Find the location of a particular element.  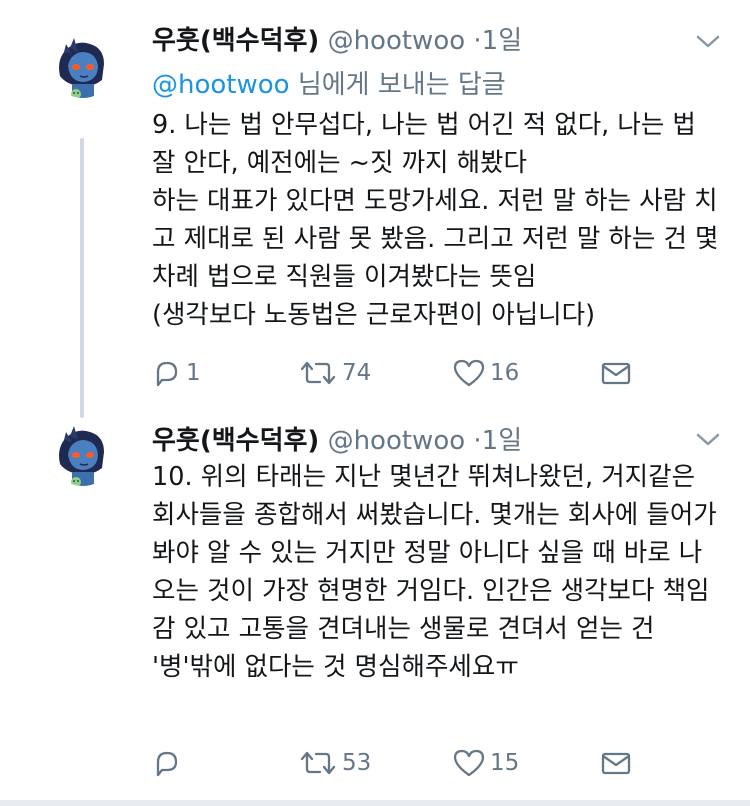

username: @hootwoo is located at coordinates (397, 441).